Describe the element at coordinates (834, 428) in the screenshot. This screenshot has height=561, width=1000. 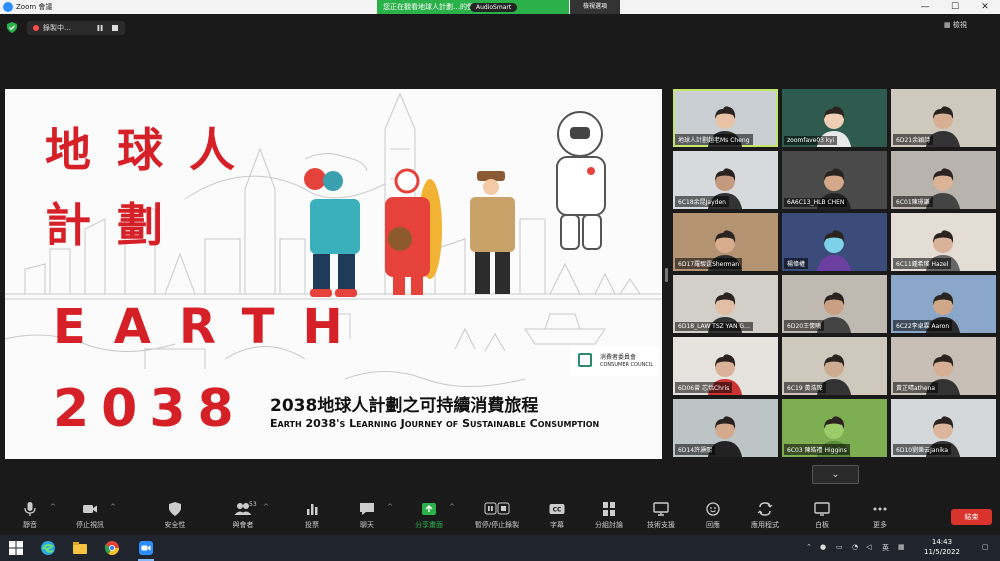
I see `participant-tile: 6C03 陳皓禮 Higgins` at that location.